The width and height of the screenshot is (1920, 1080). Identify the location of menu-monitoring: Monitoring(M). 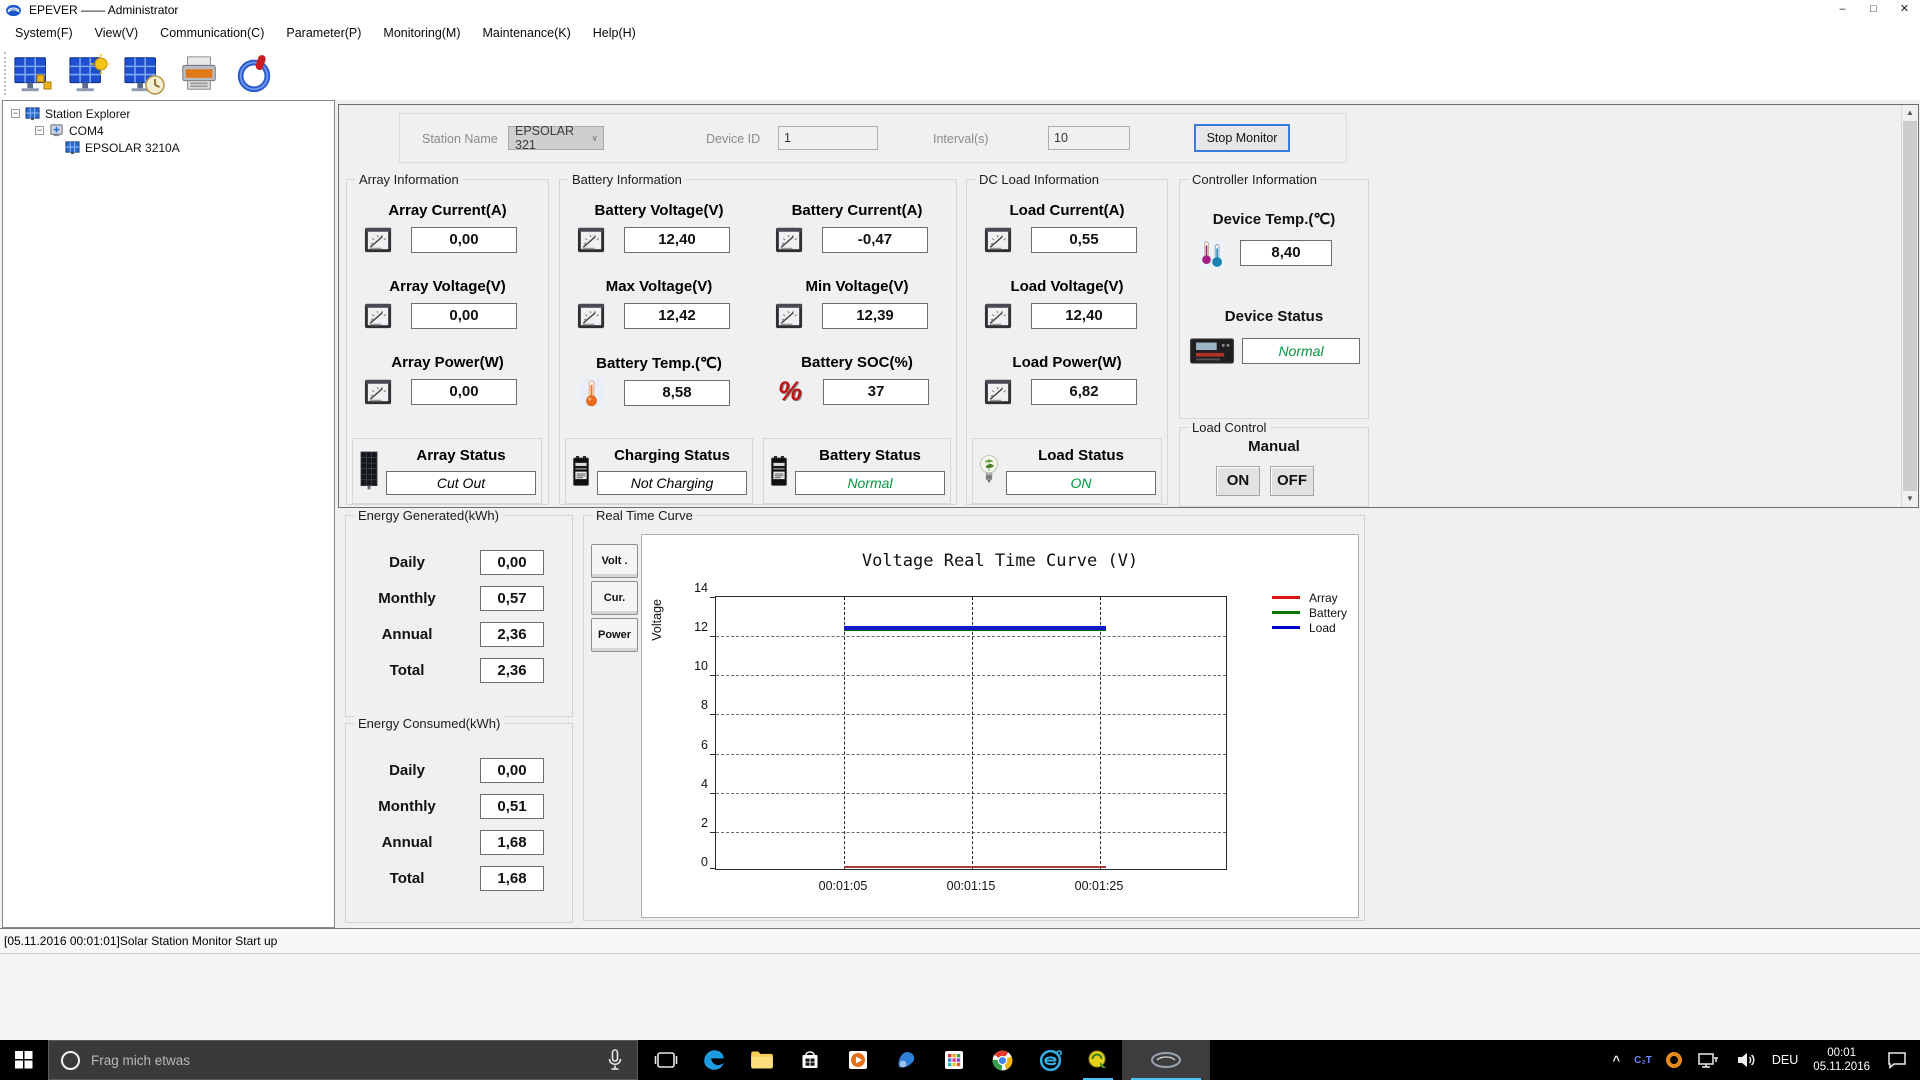
(421, 33).